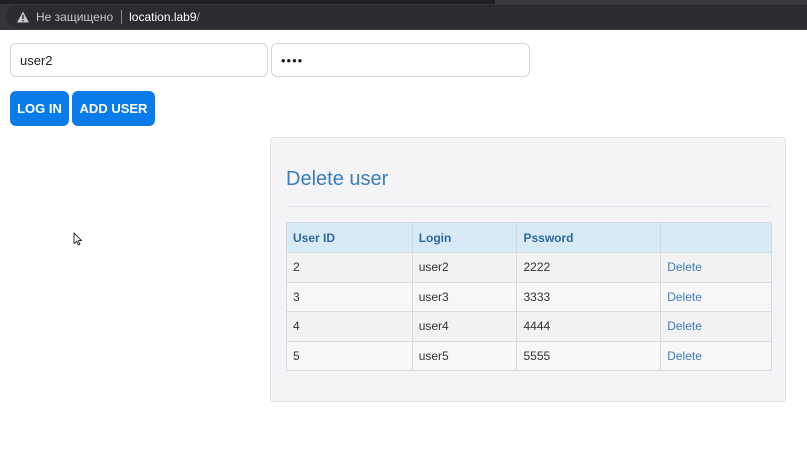 The height and width of the screenshot is (449, 807). Describe the element at coordinates (464, 355) in the screenshot. I see `cell-login: user5` at that location.